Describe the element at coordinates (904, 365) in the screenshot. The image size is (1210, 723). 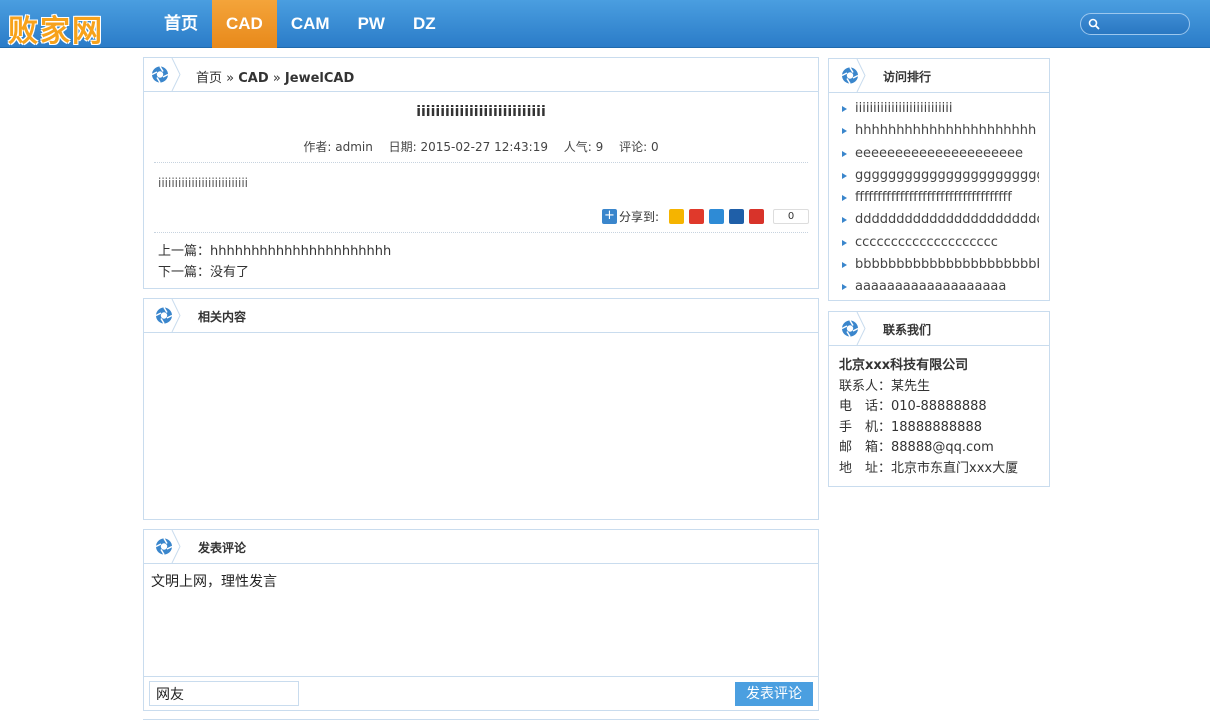
I see `contact-company: 北京xxx科技有限公司` at that location.